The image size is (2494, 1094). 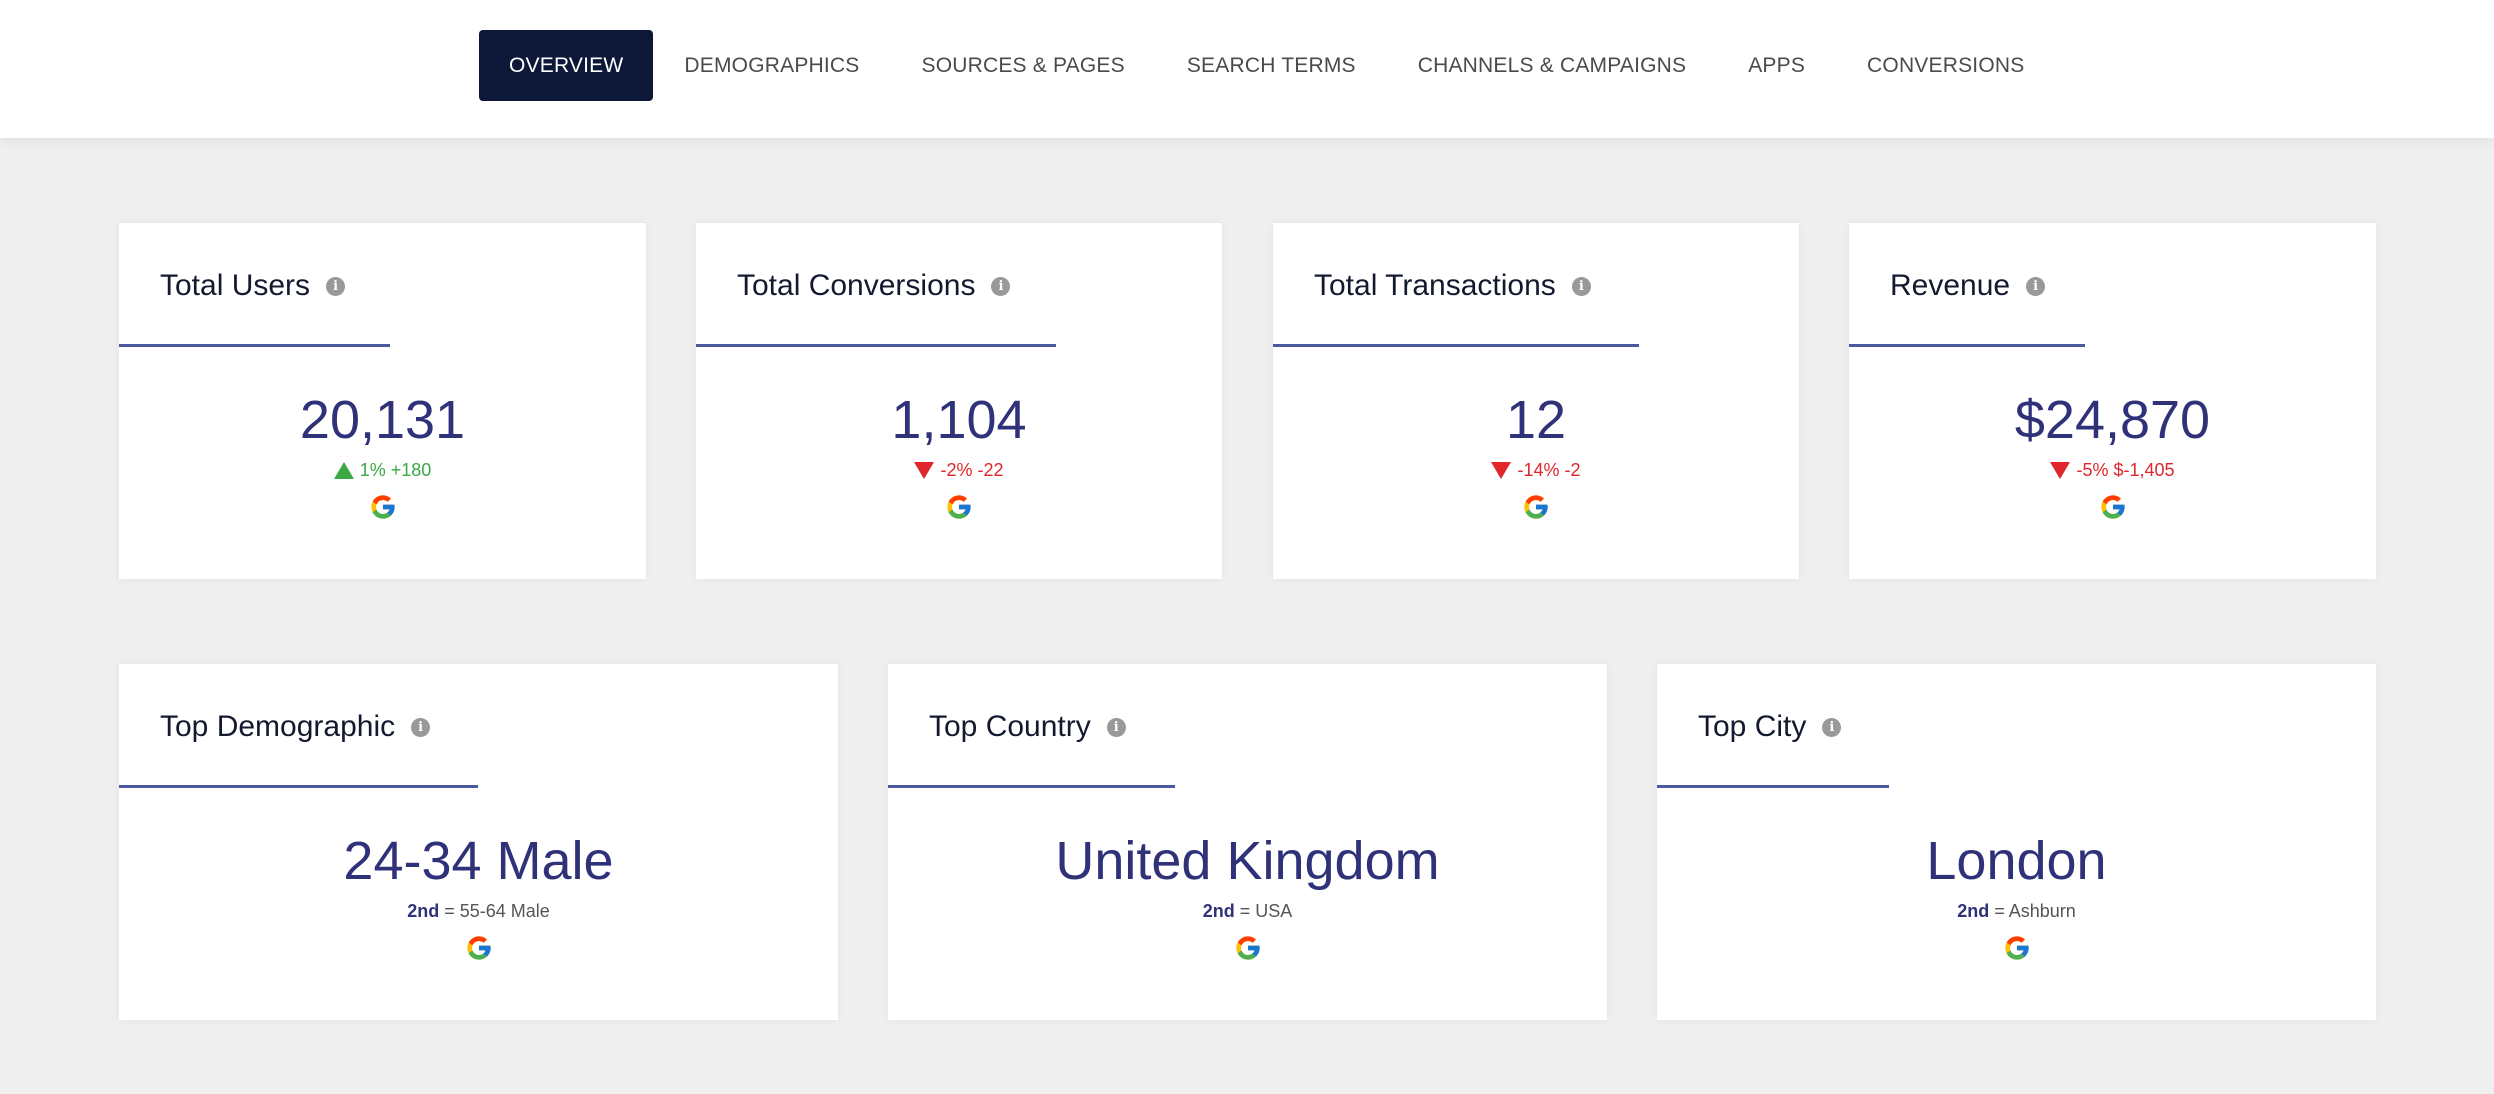 I want to click on kpi-card-total-transactions: Total Transactions i 12 -14% -2, so click(x=1536, y=401).